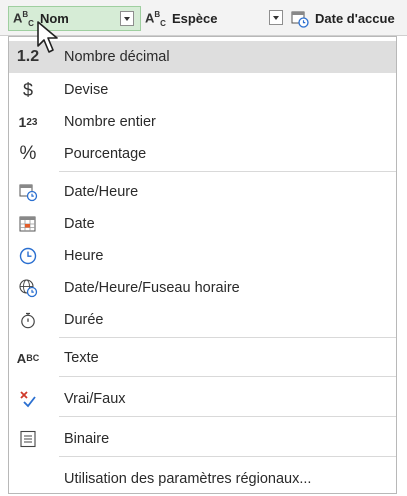 The width and height of the screenshot is (407, 496). I want to click on currency-icon: $, so click(27, 89).